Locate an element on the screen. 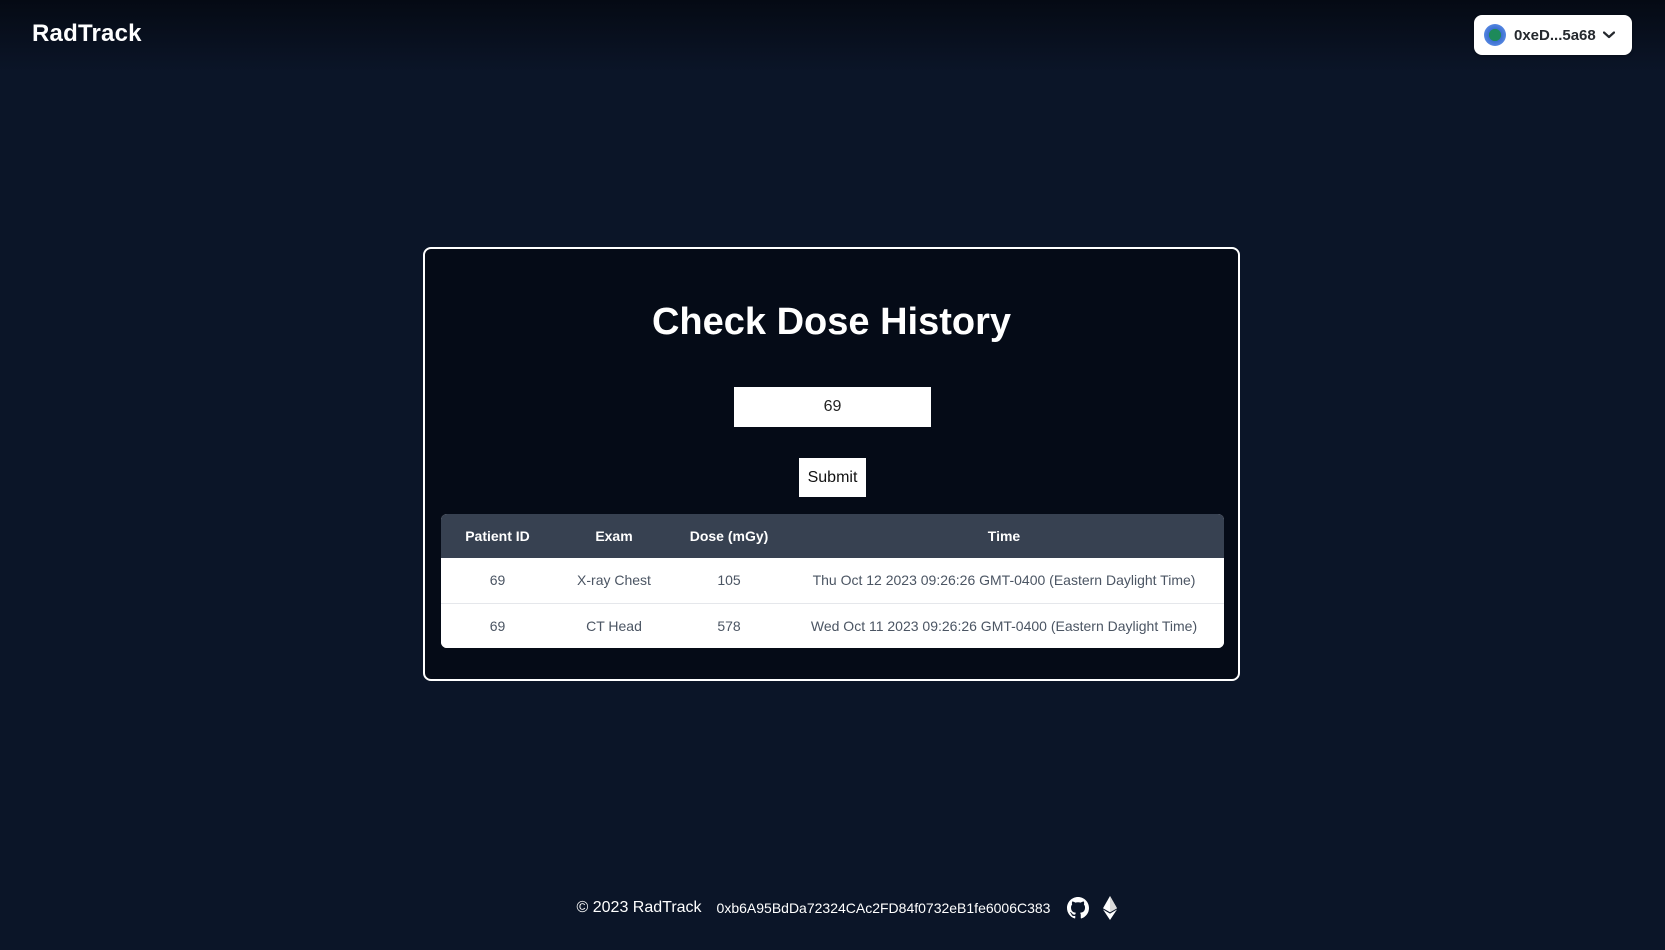  top-navbar: RadTrack 0xeD...5a68 is located at coordinates (832, 36).